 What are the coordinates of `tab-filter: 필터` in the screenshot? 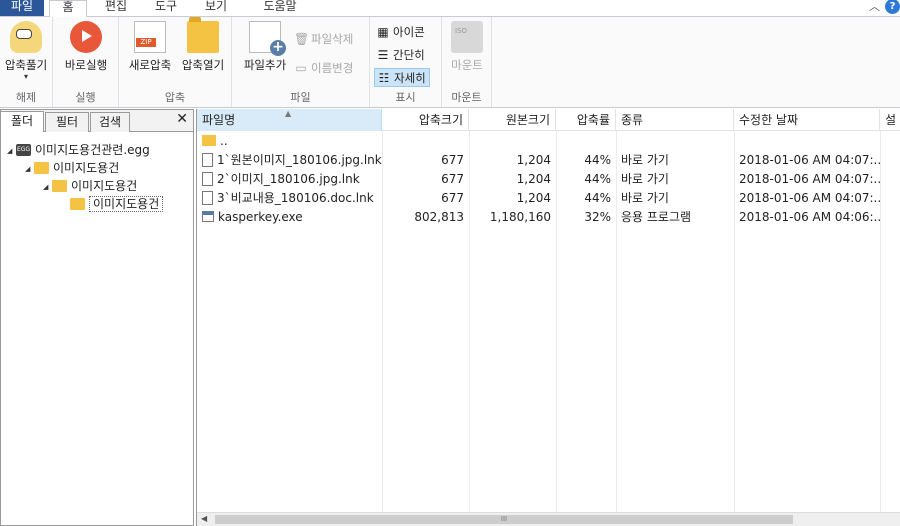 It's located at (67, 122).